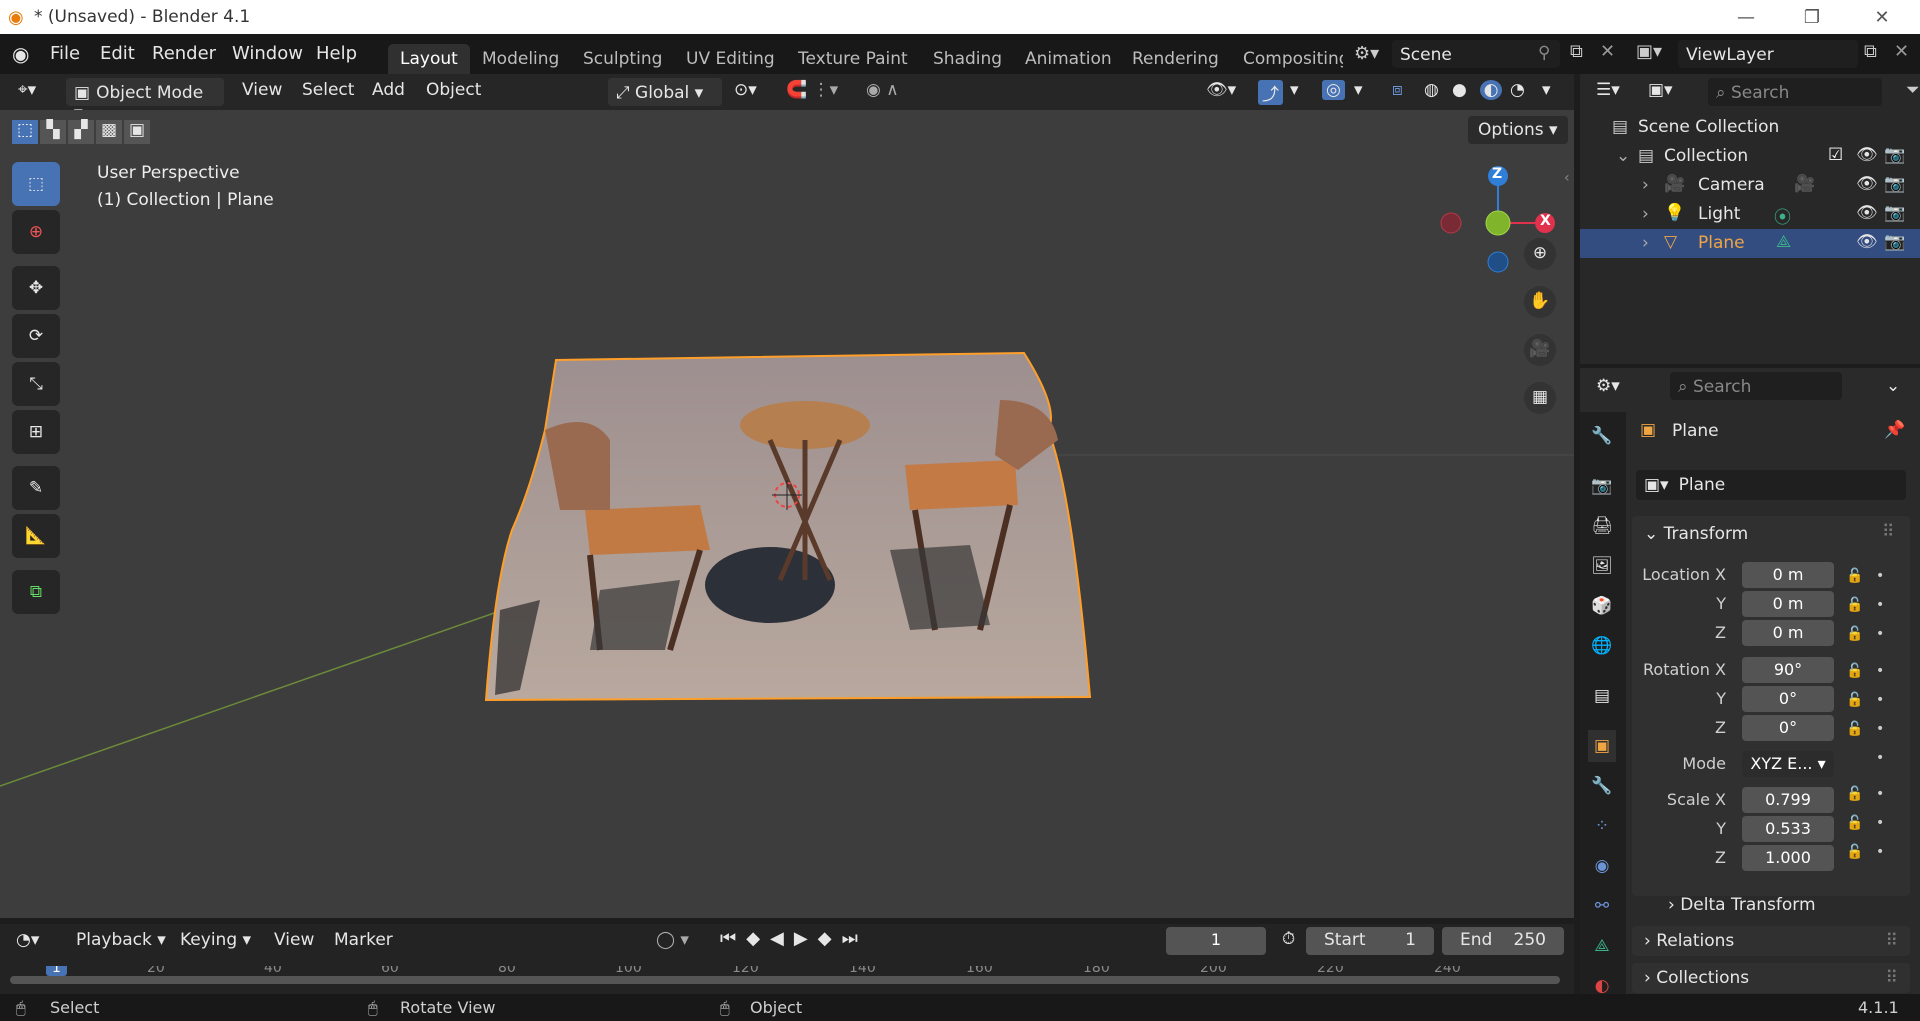 Image resolution: width=1920 pixels, height=1021 pixels. Describe the element at coordinates (1518, 130) in the screenshot. I see `options-button: Options ▾` at that location.